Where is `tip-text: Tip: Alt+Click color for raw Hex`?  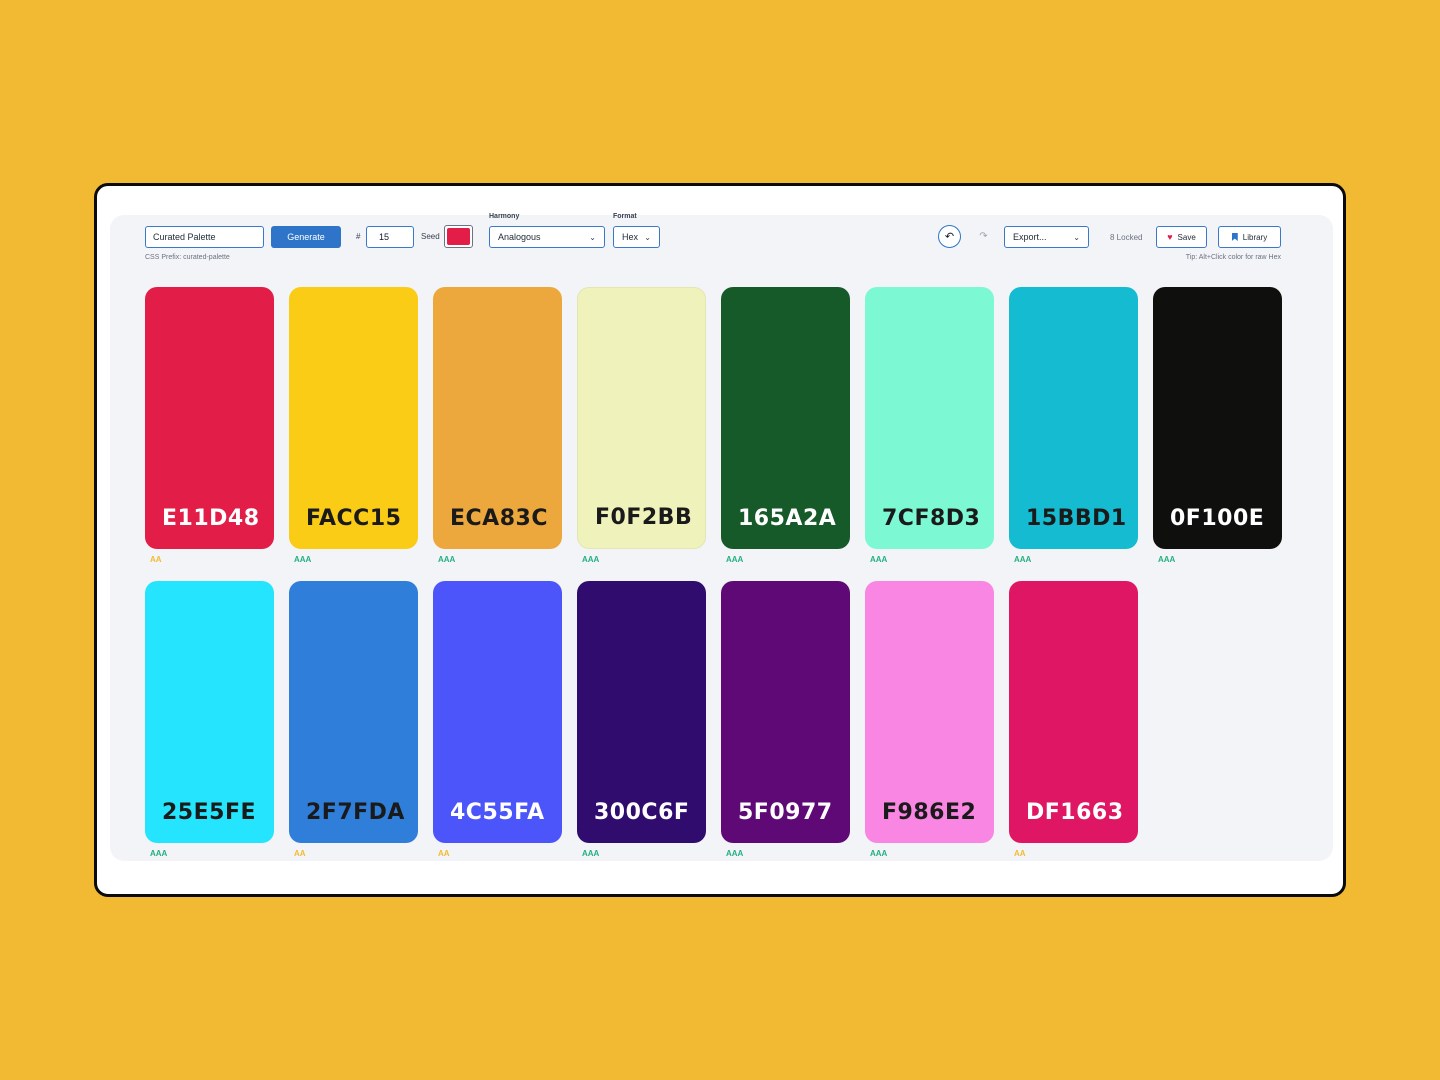
tip-text: Tip: Alt+Click color for raw Hex is located at coordinates (1233, 257).